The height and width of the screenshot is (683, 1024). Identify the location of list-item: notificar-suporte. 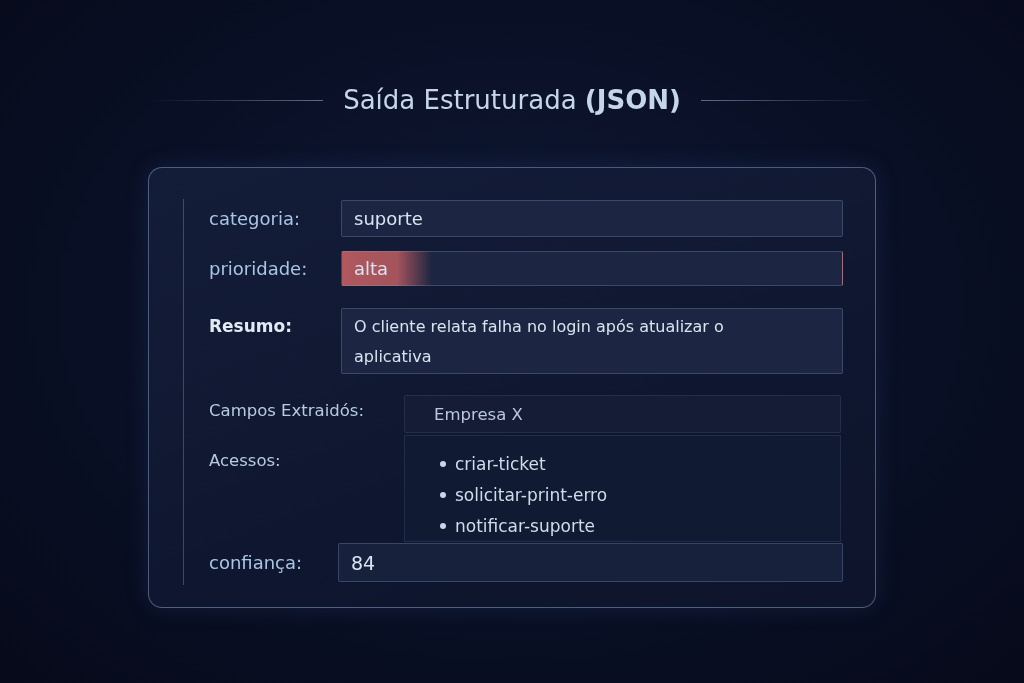
(525, 525).